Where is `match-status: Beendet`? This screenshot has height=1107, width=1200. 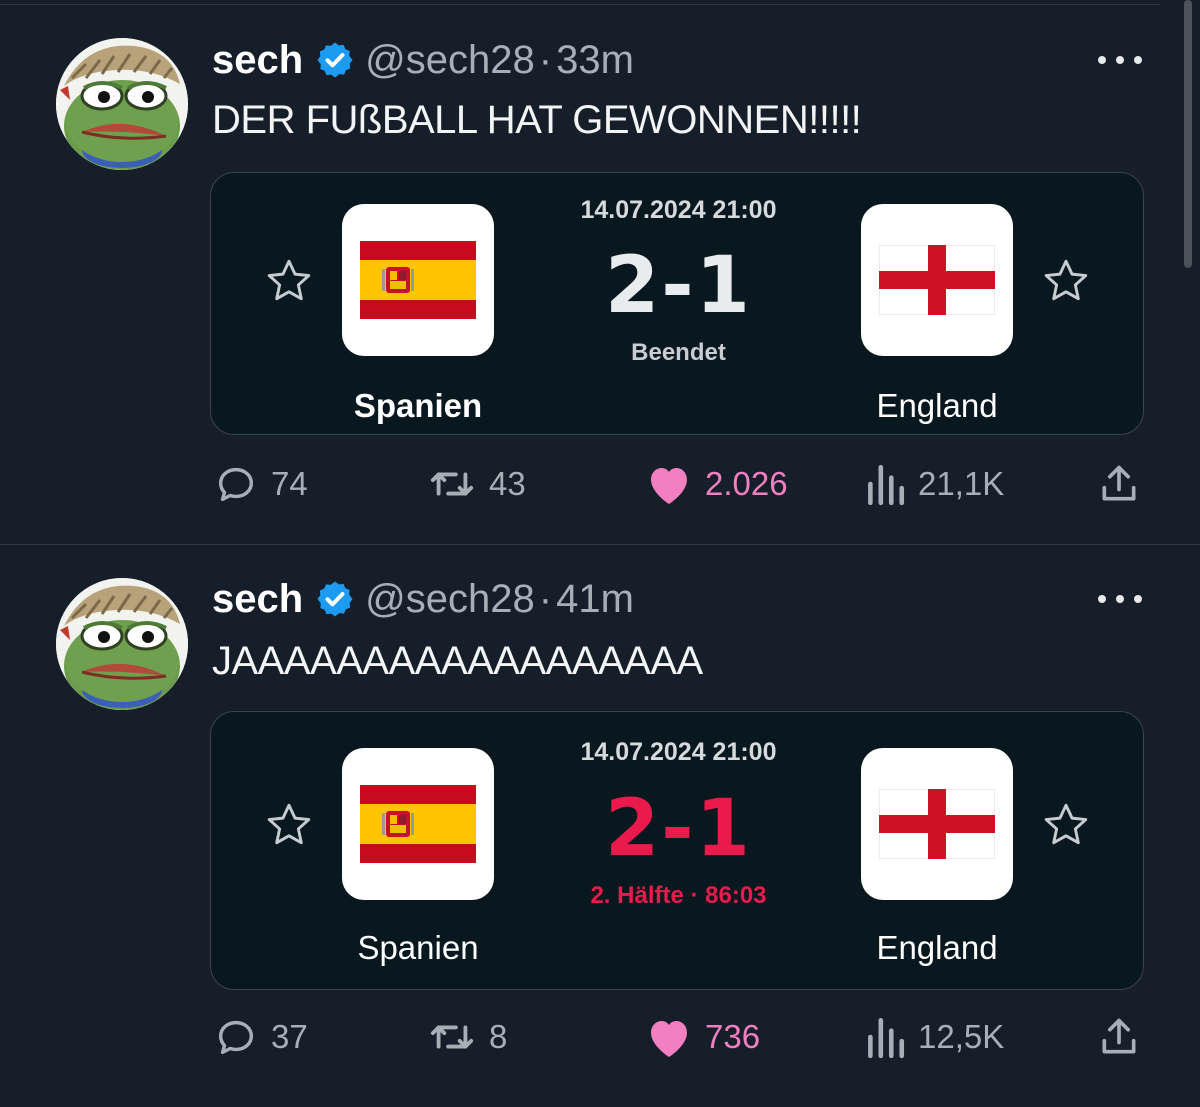 match-status: Beendet is located at coordinates (678, 352).